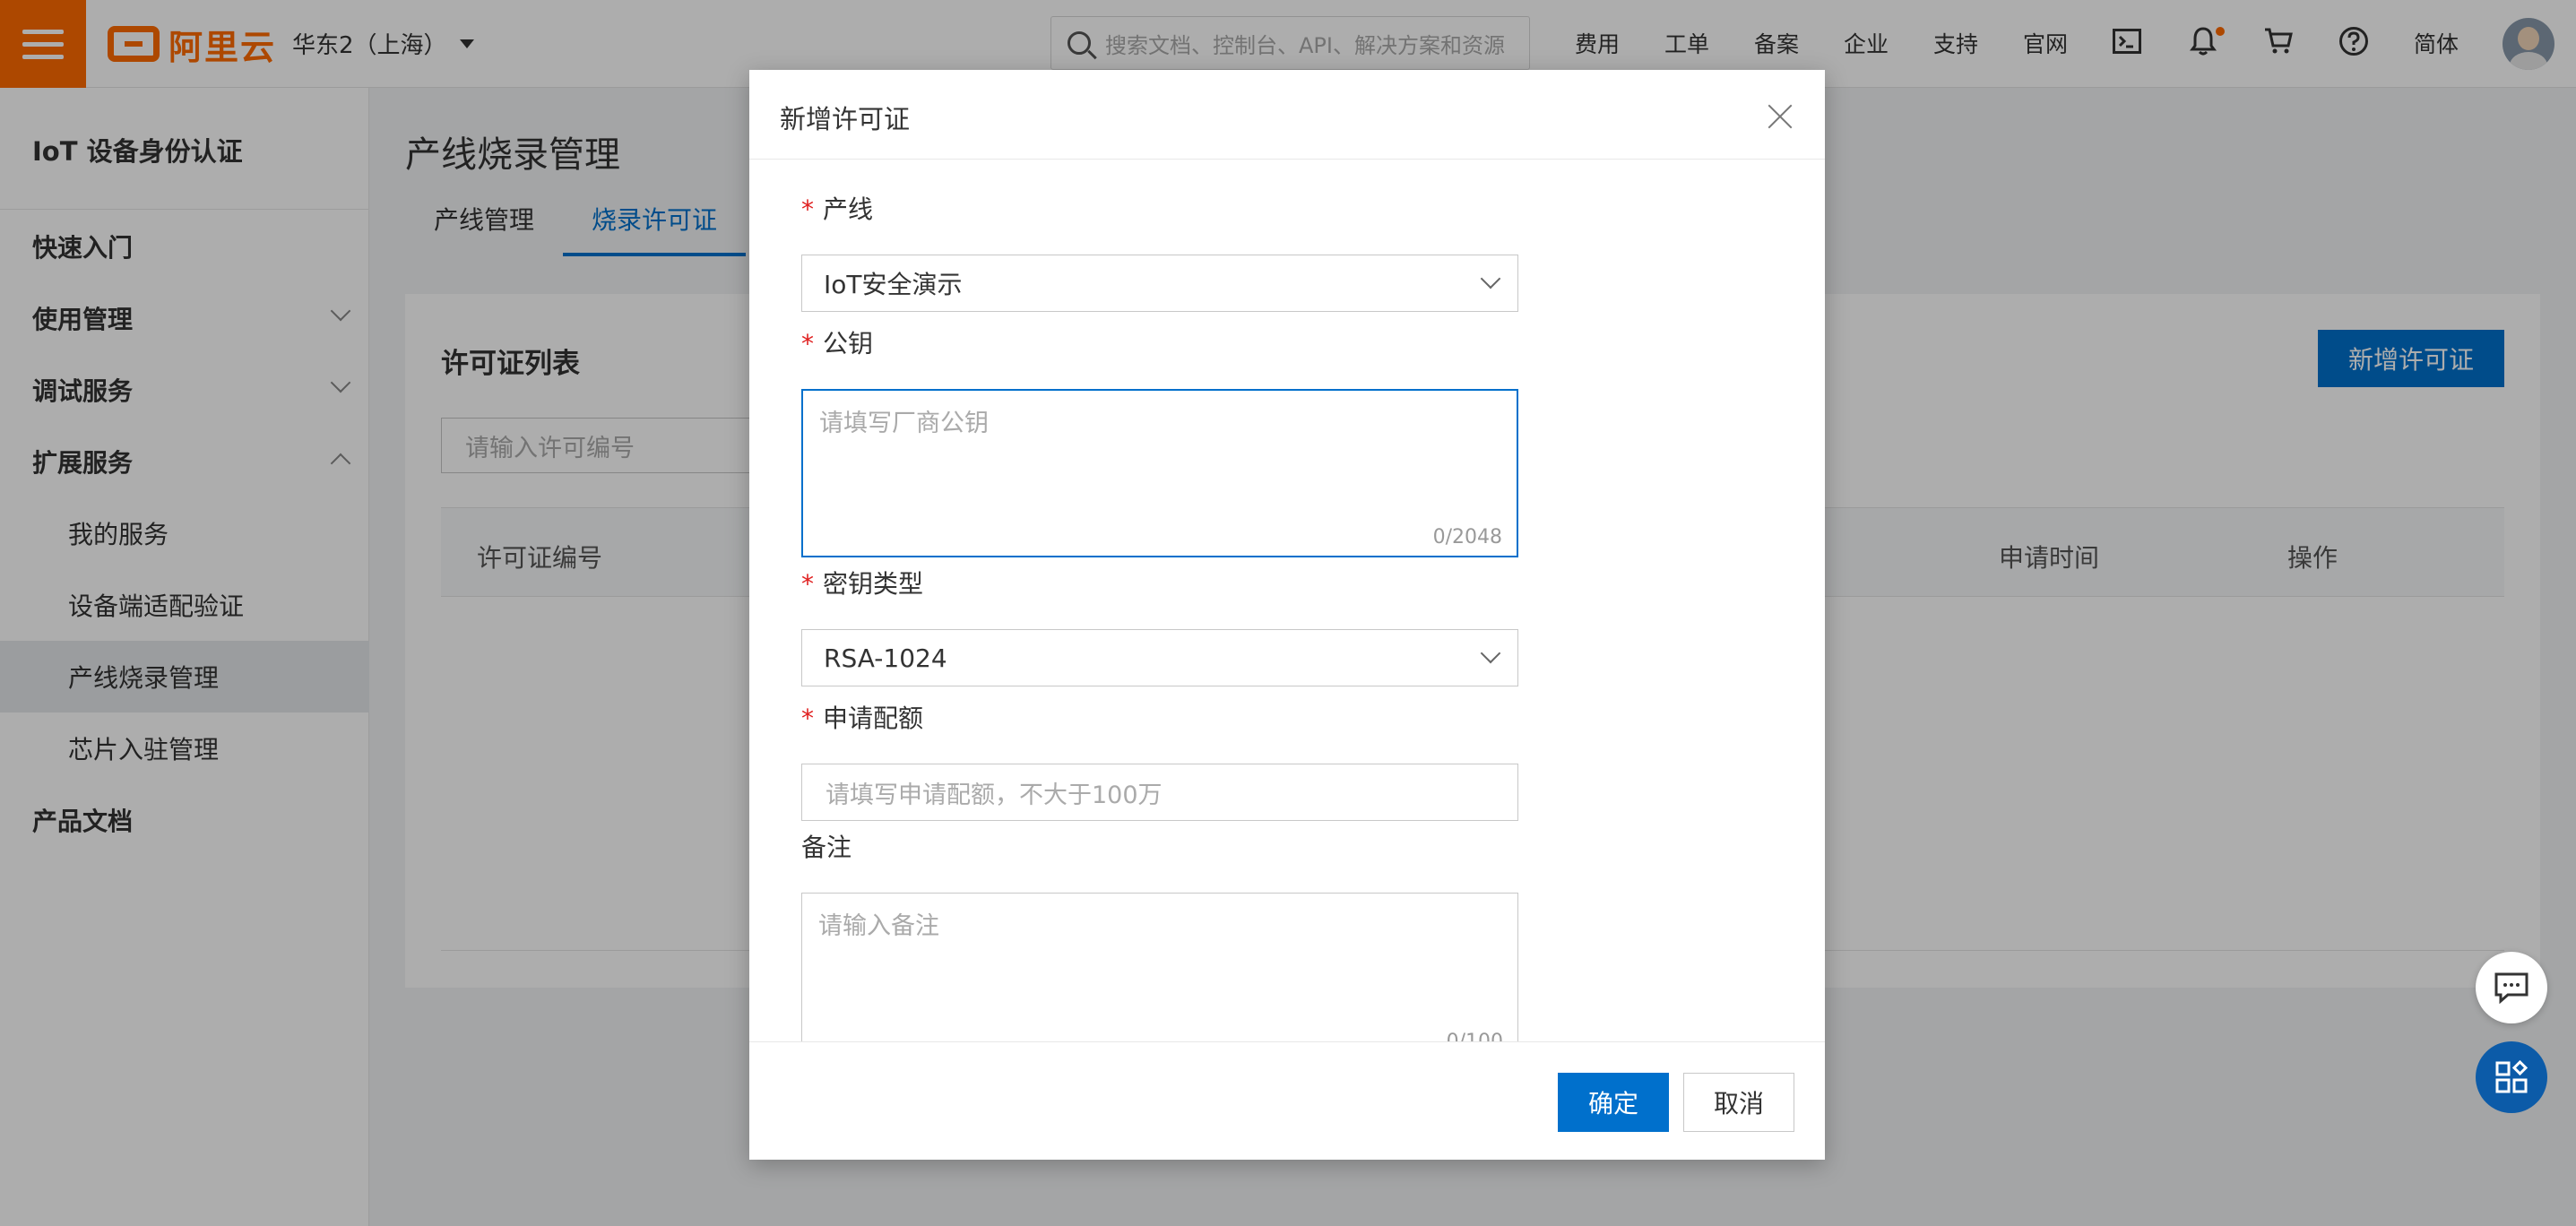 The height and width of the screenshot is (1226, 2576). Describe the element at coordinates (878, 926) in the screenshot. I see `remark-placeholder: 请输入备注` at that location.